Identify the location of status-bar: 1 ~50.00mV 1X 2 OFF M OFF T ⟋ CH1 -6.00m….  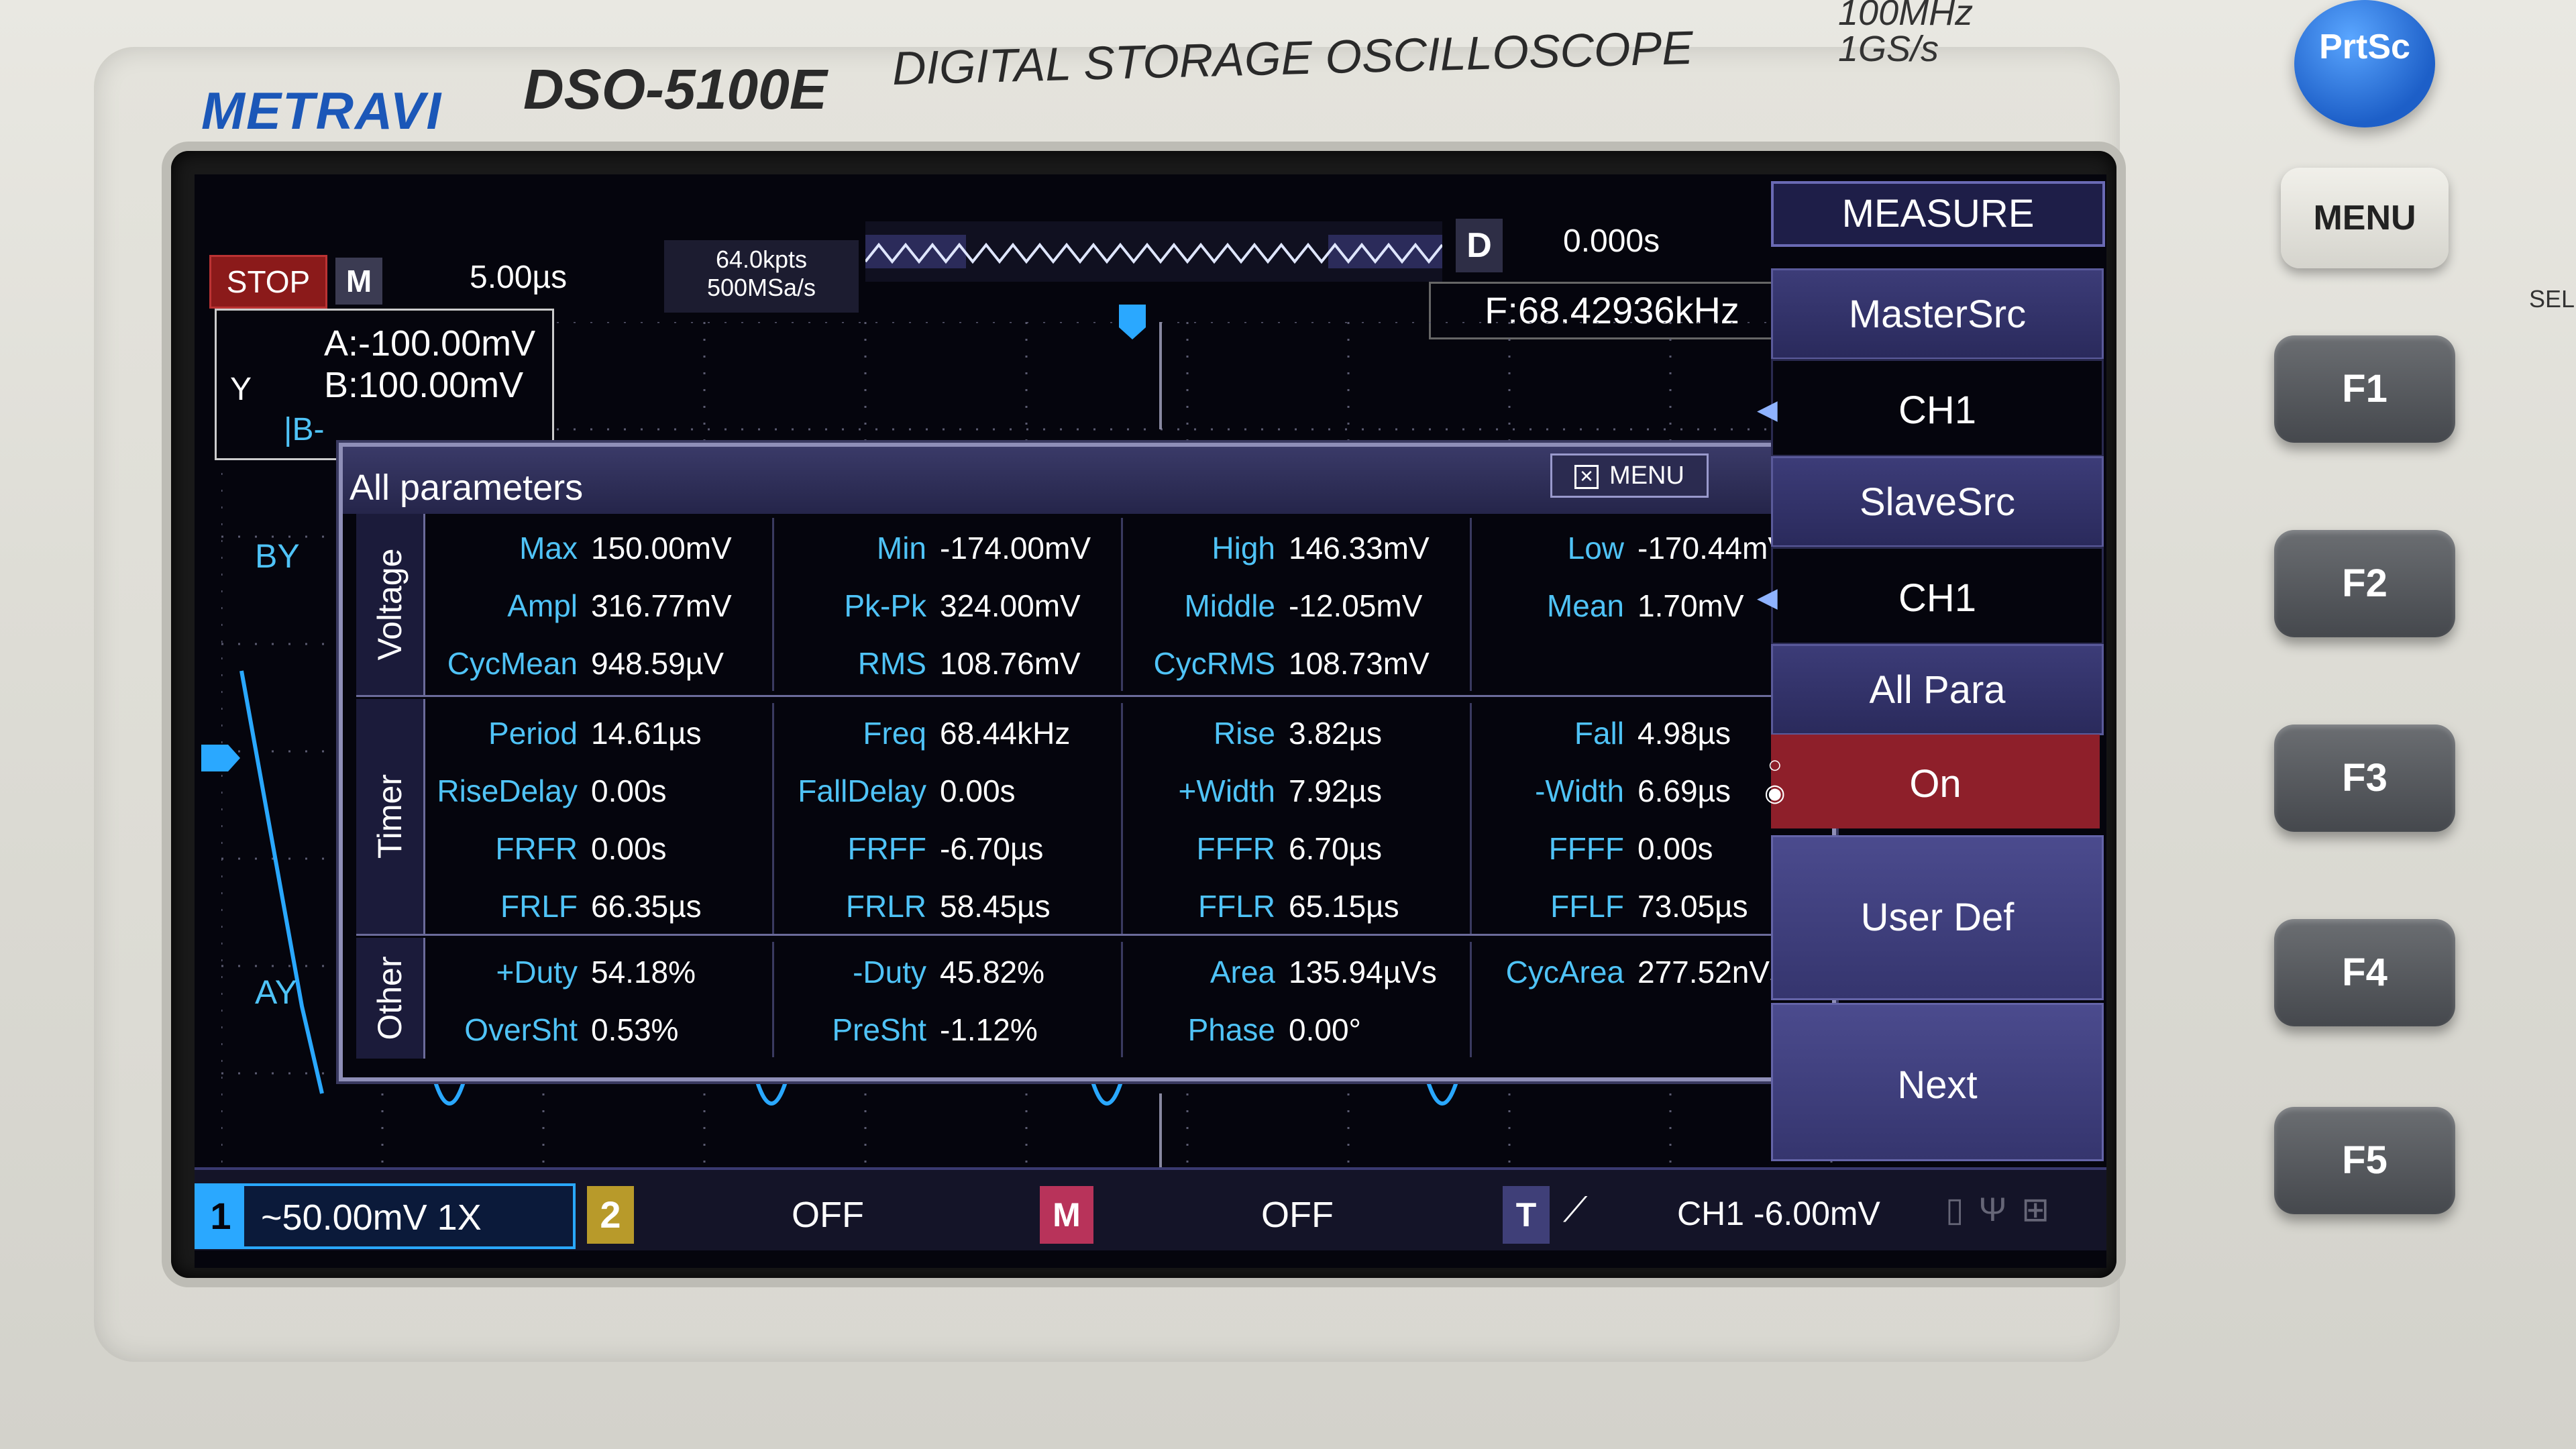
(1150, 1208).